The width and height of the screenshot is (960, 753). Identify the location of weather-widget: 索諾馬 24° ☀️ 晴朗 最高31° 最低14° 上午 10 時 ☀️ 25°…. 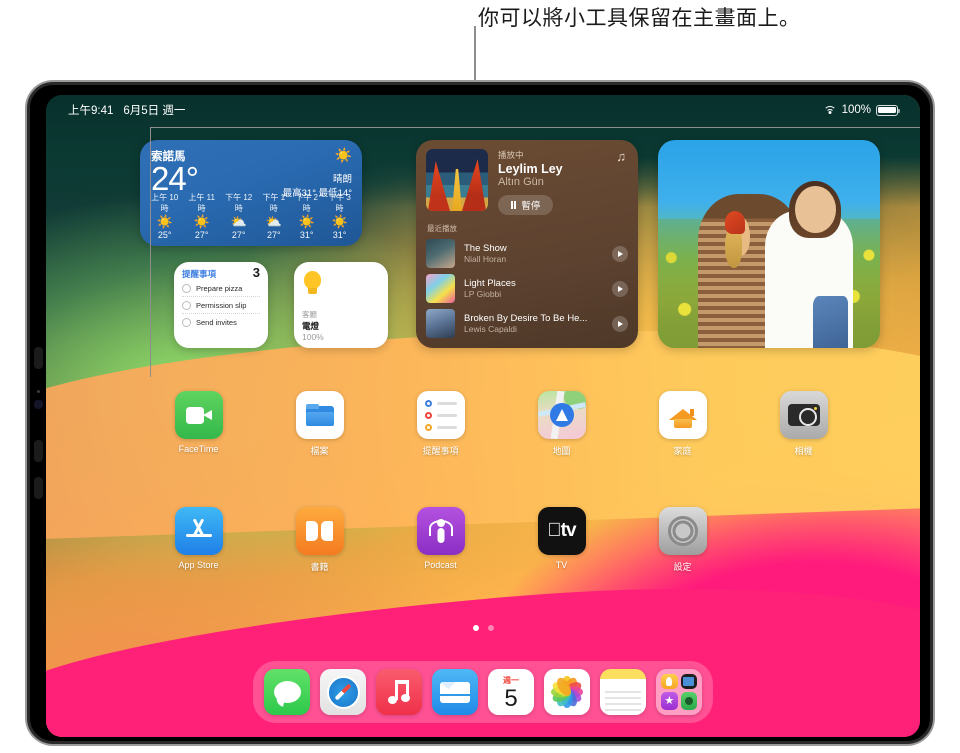
(251, 193).